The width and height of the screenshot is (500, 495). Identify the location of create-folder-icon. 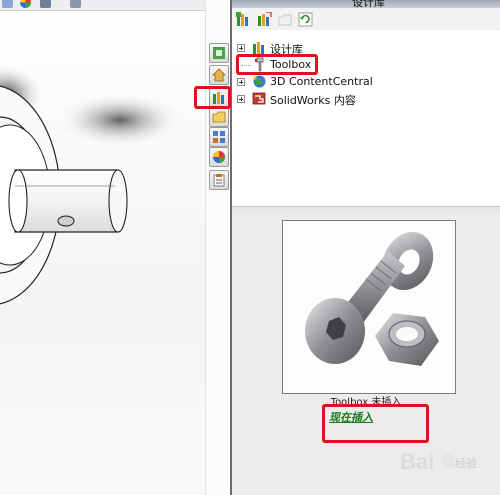
(285, 19).